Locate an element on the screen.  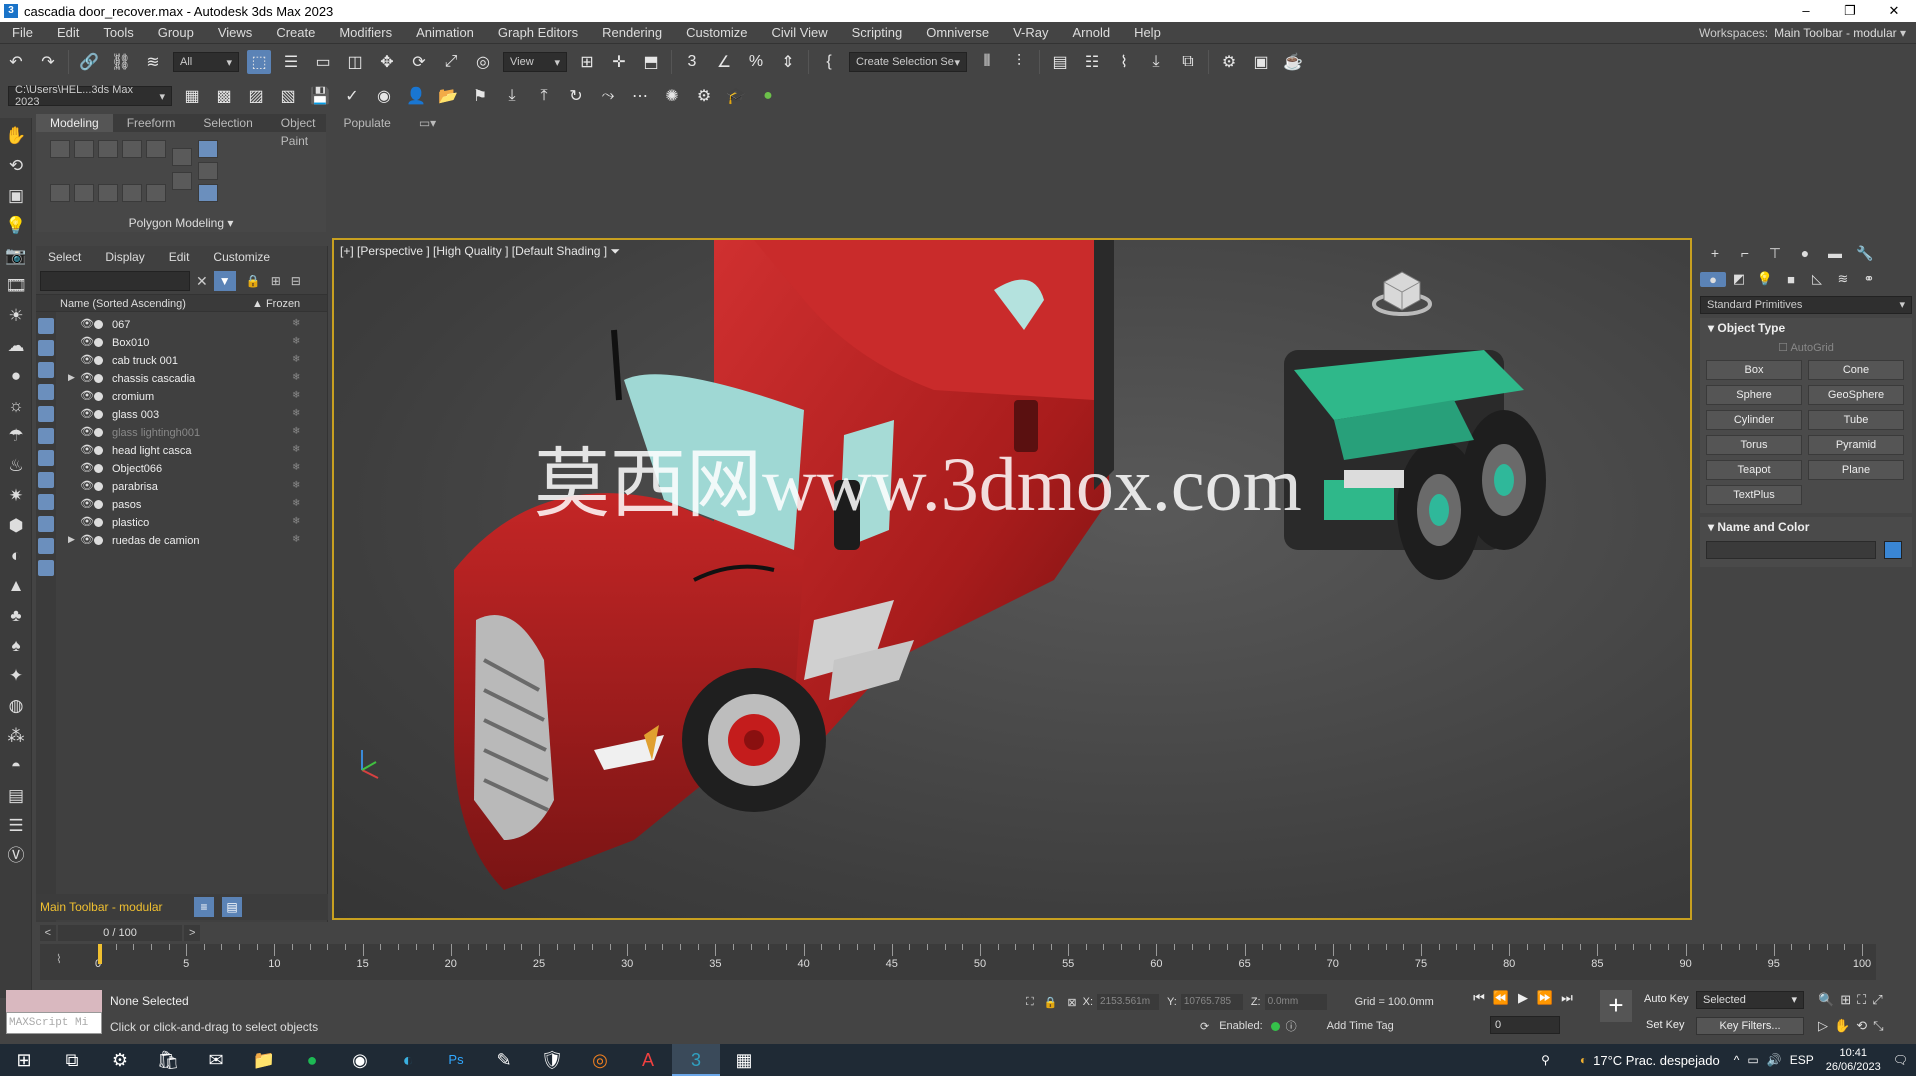
3dsmax-icon: 3 is located at coordinates (696, 1060).